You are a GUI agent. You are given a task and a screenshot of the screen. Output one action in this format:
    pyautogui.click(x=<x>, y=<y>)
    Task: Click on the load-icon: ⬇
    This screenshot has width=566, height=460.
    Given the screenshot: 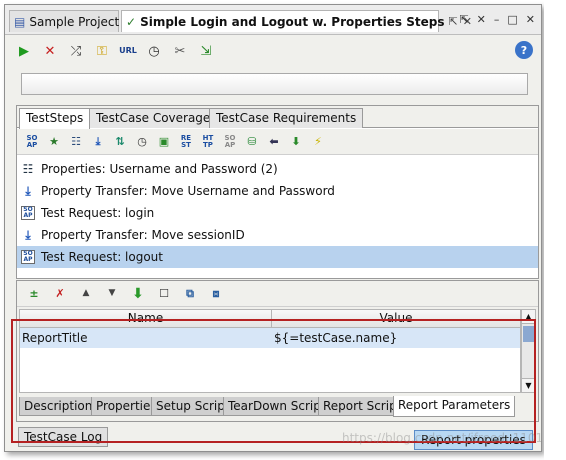 What is the action you would take?
    pyautogui.click(x=138, y=294)
    